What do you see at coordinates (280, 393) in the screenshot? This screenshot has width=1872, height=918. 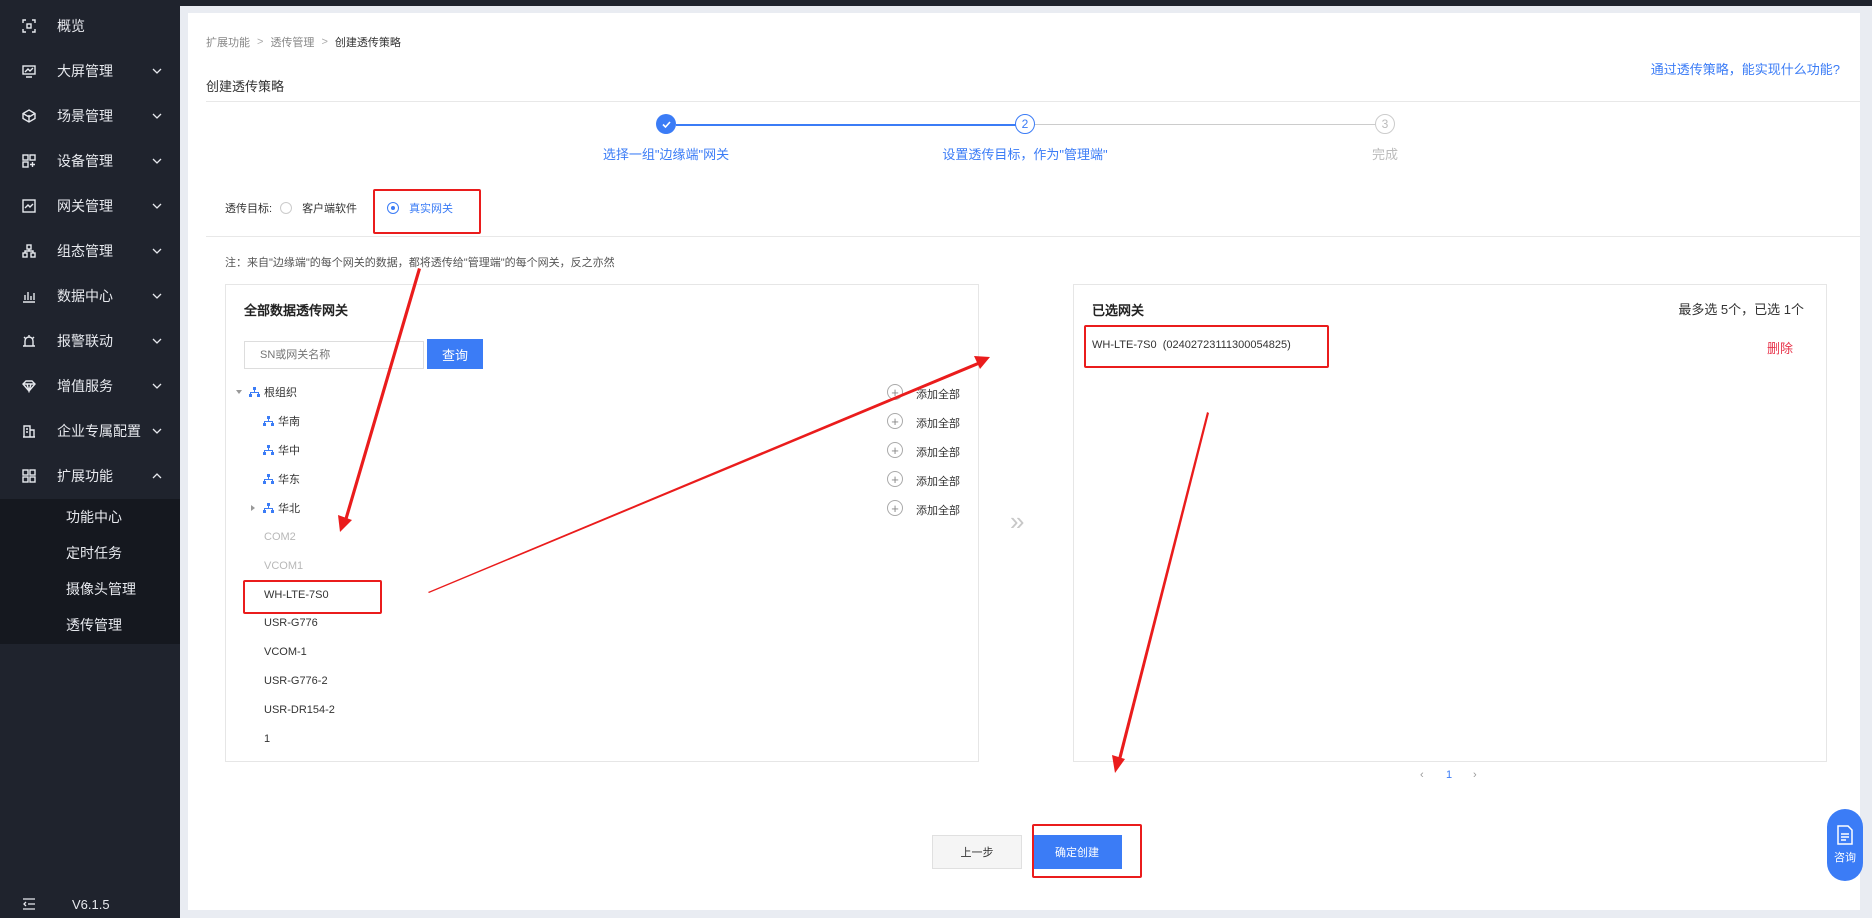 I see `tree-node-label: 根组织` at bounding box center [280, 393].